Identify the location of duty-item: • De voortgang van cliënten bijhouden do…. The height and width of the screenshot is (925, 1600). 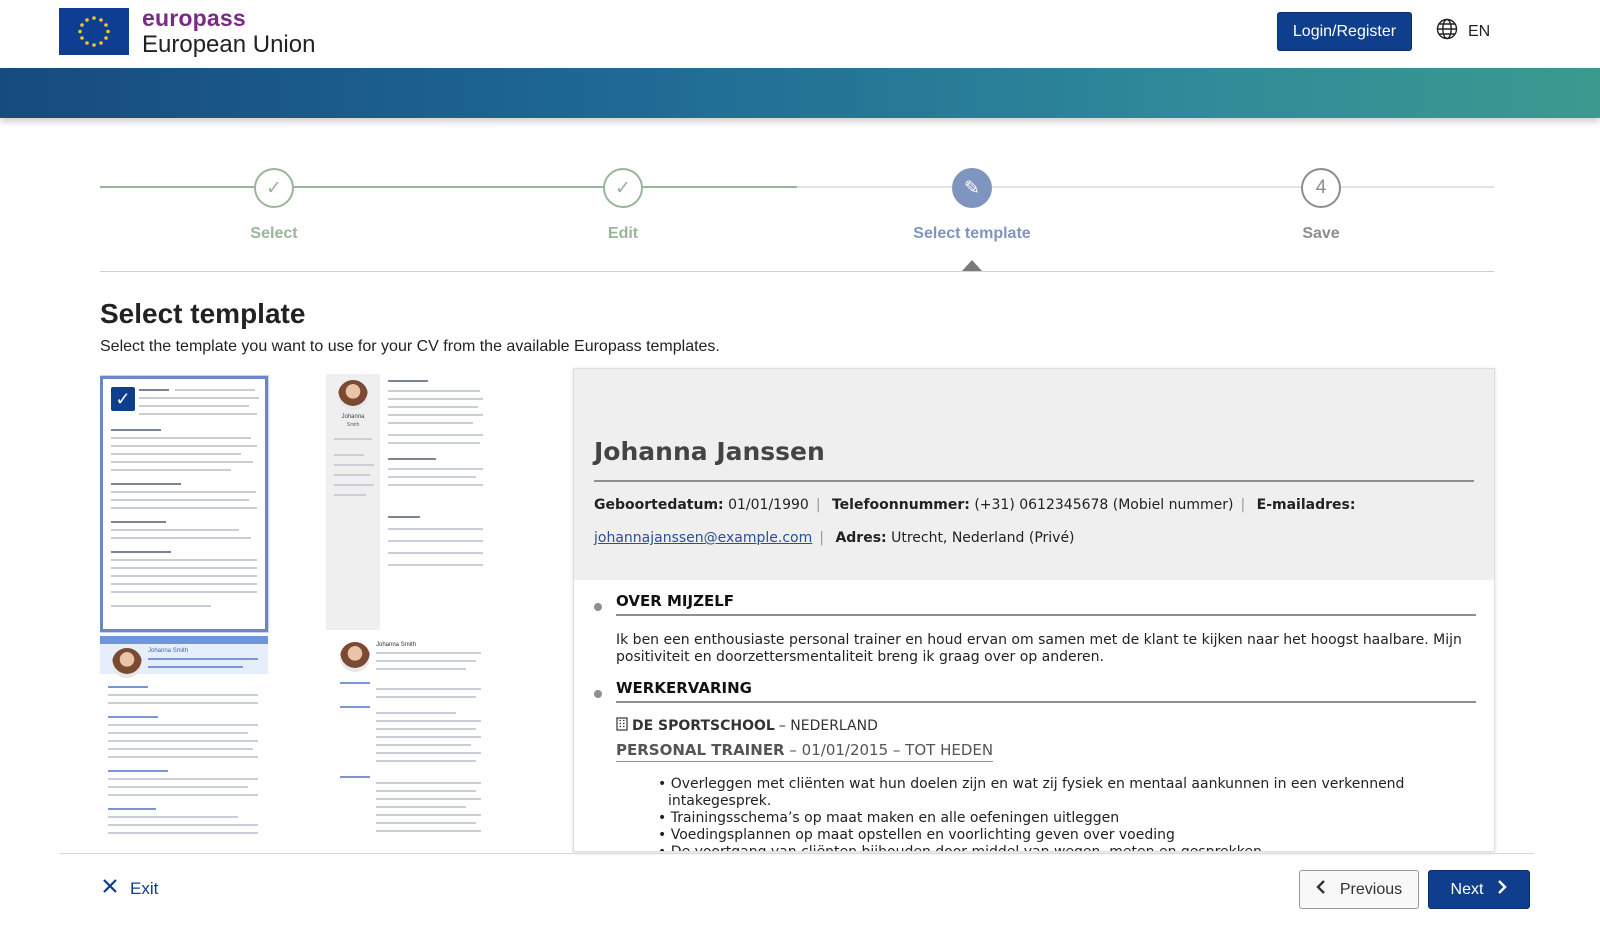
(960, 848).